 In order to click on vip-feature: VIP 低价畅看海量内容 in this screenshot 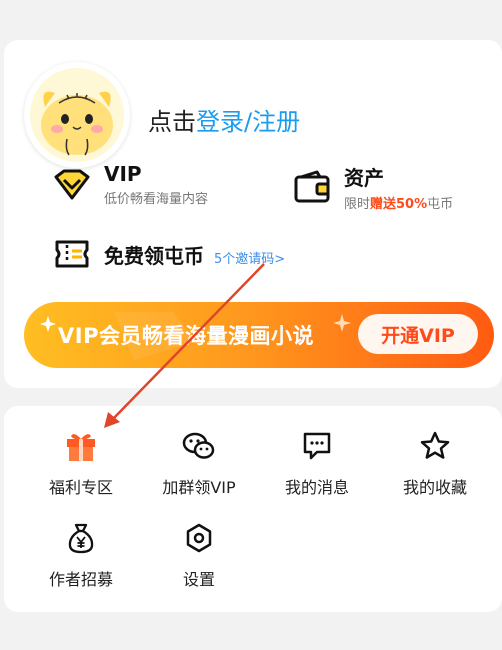, I will do `click(130, 184)`.